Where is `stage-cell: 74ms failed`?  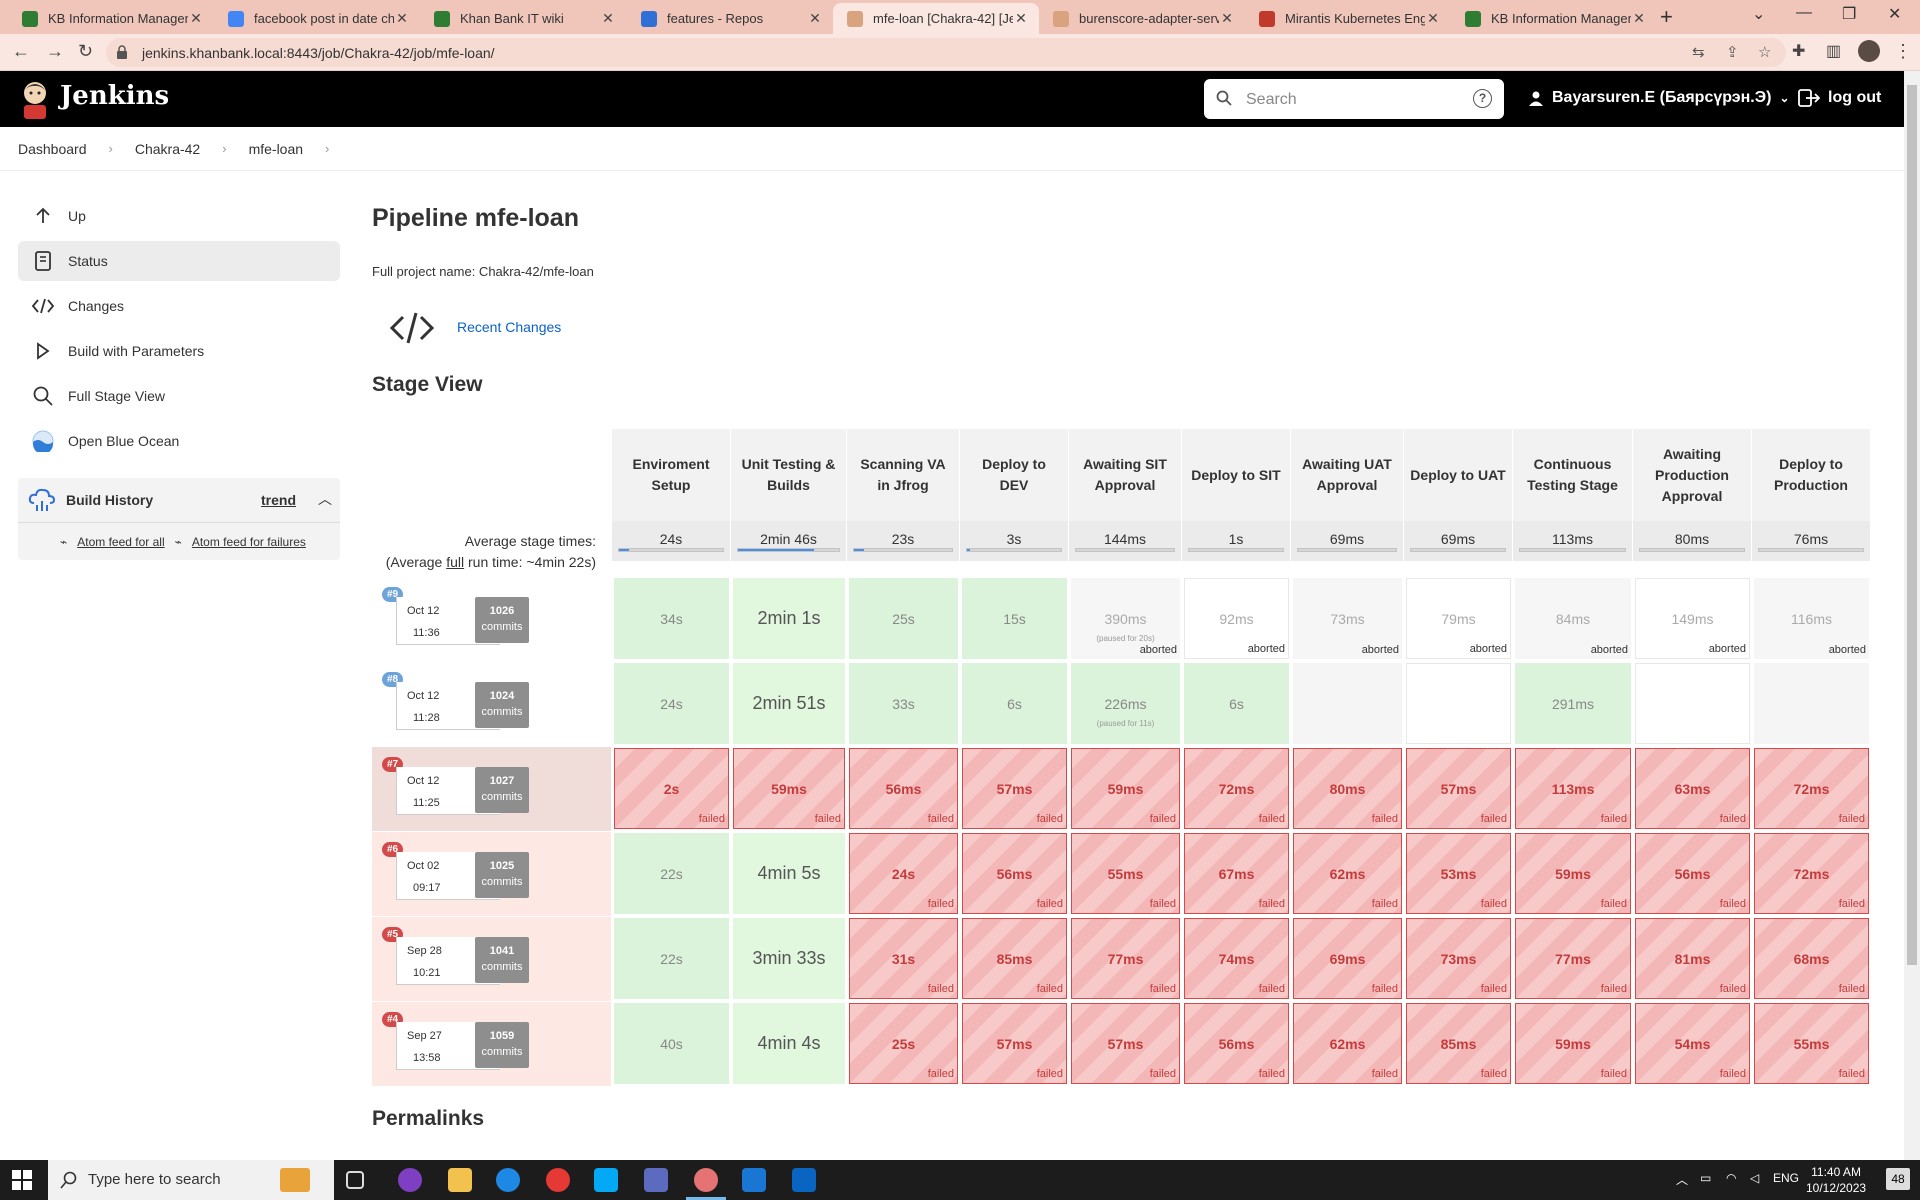
stage-cell: 74ms failed is located at coordinates (1236, 958).